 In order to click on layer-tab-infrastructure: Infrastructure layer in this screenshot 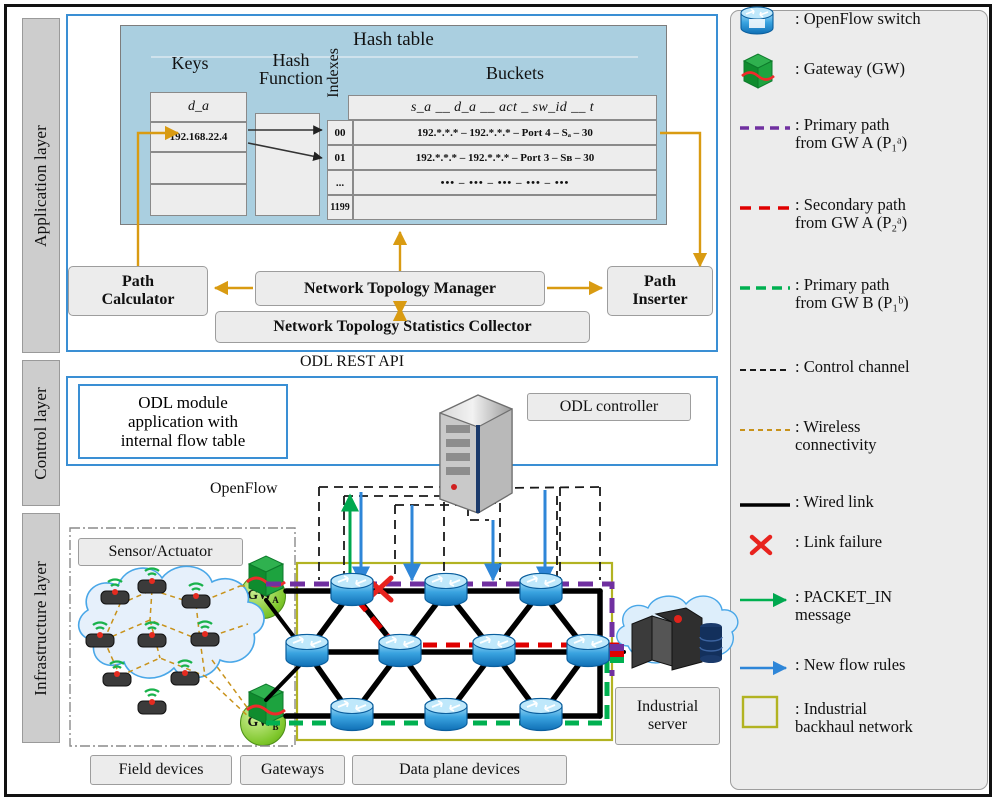, I will do `click(41, 628)`.